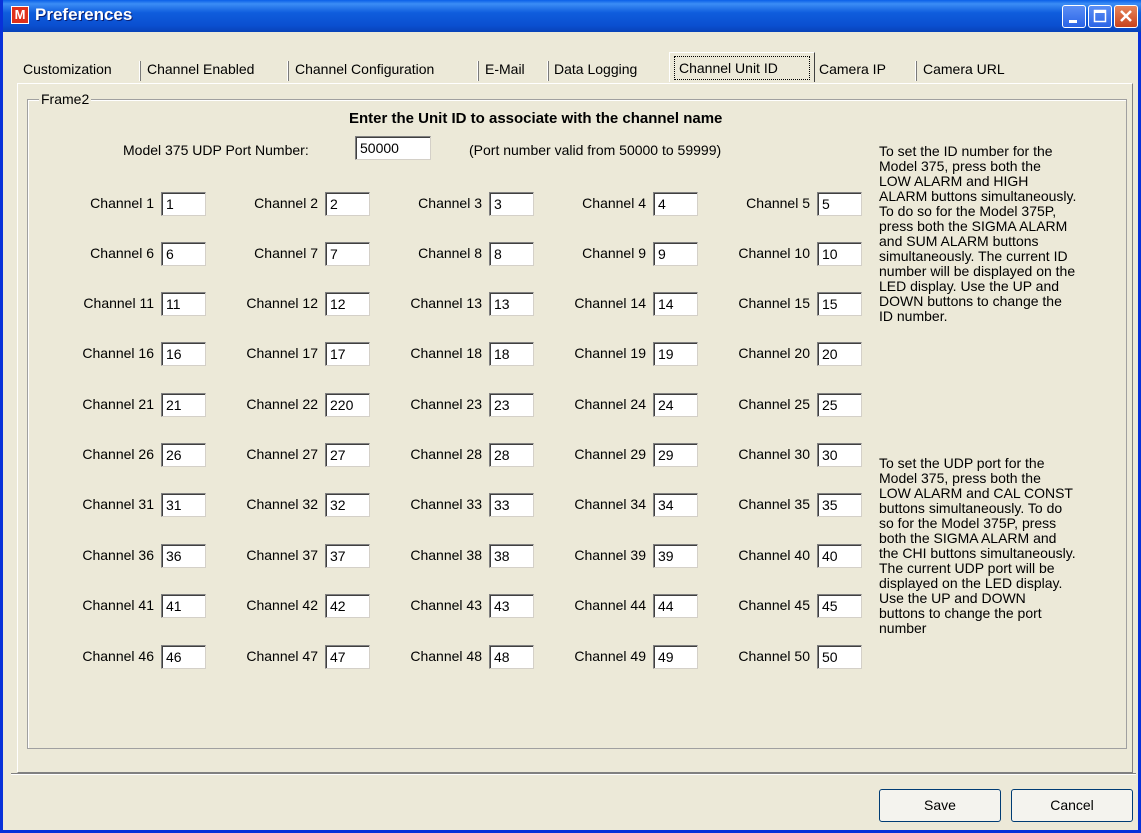 The image size is (1141, 833). Describe the element at coordinates (183, 254) in the screenshot. I see `channel-unit-id-field: 6` at that location.